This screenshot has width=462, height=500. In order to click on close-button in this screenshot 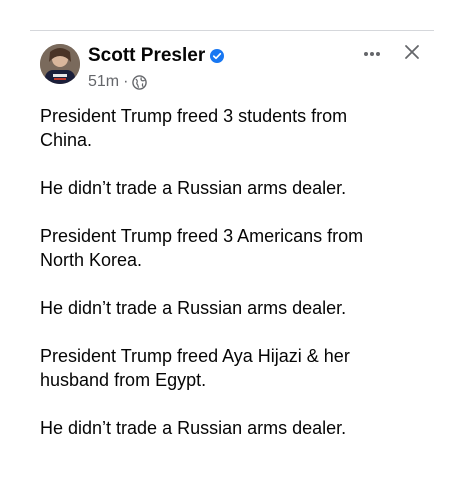, I will do `click(412, 52)`.